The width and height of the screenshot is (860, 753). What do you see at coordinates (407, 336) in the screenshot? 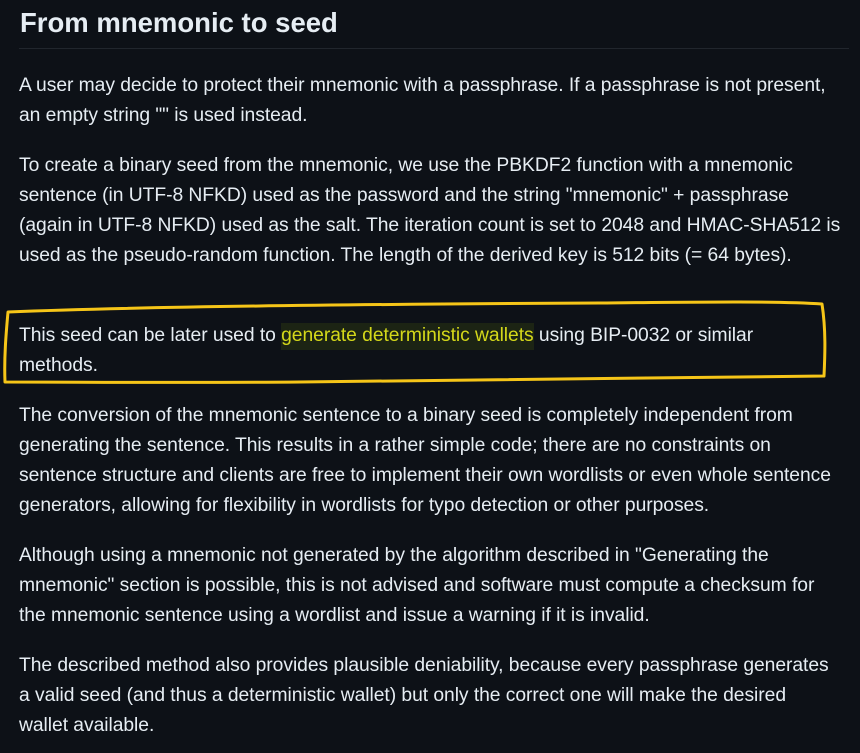
I see `generate-deterministic-wallets-link: generate deterministic wallets` at bounding box center [407, 336].